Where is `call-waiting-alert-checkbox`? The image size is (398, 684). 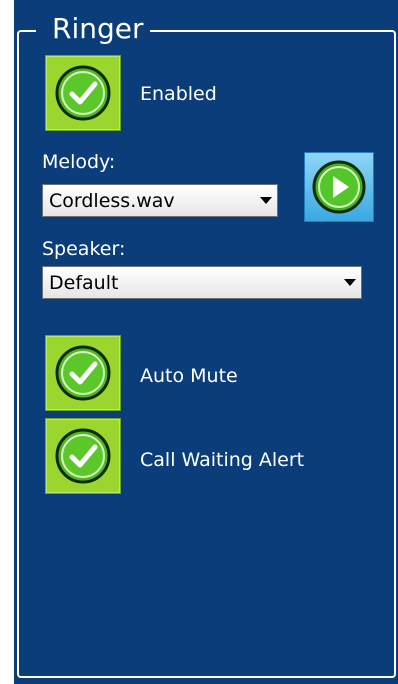 call-waiting-alert-checkbox is located at coordinates (83, 456).